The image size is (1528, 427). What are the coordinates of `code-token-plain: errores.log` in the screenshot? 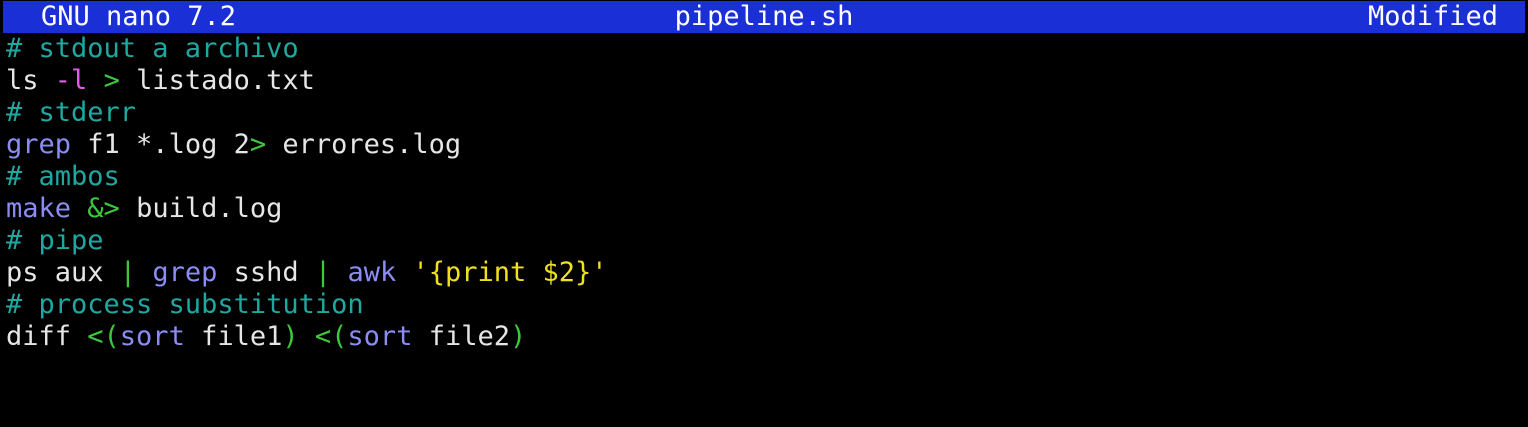 It's located at (364, 144).